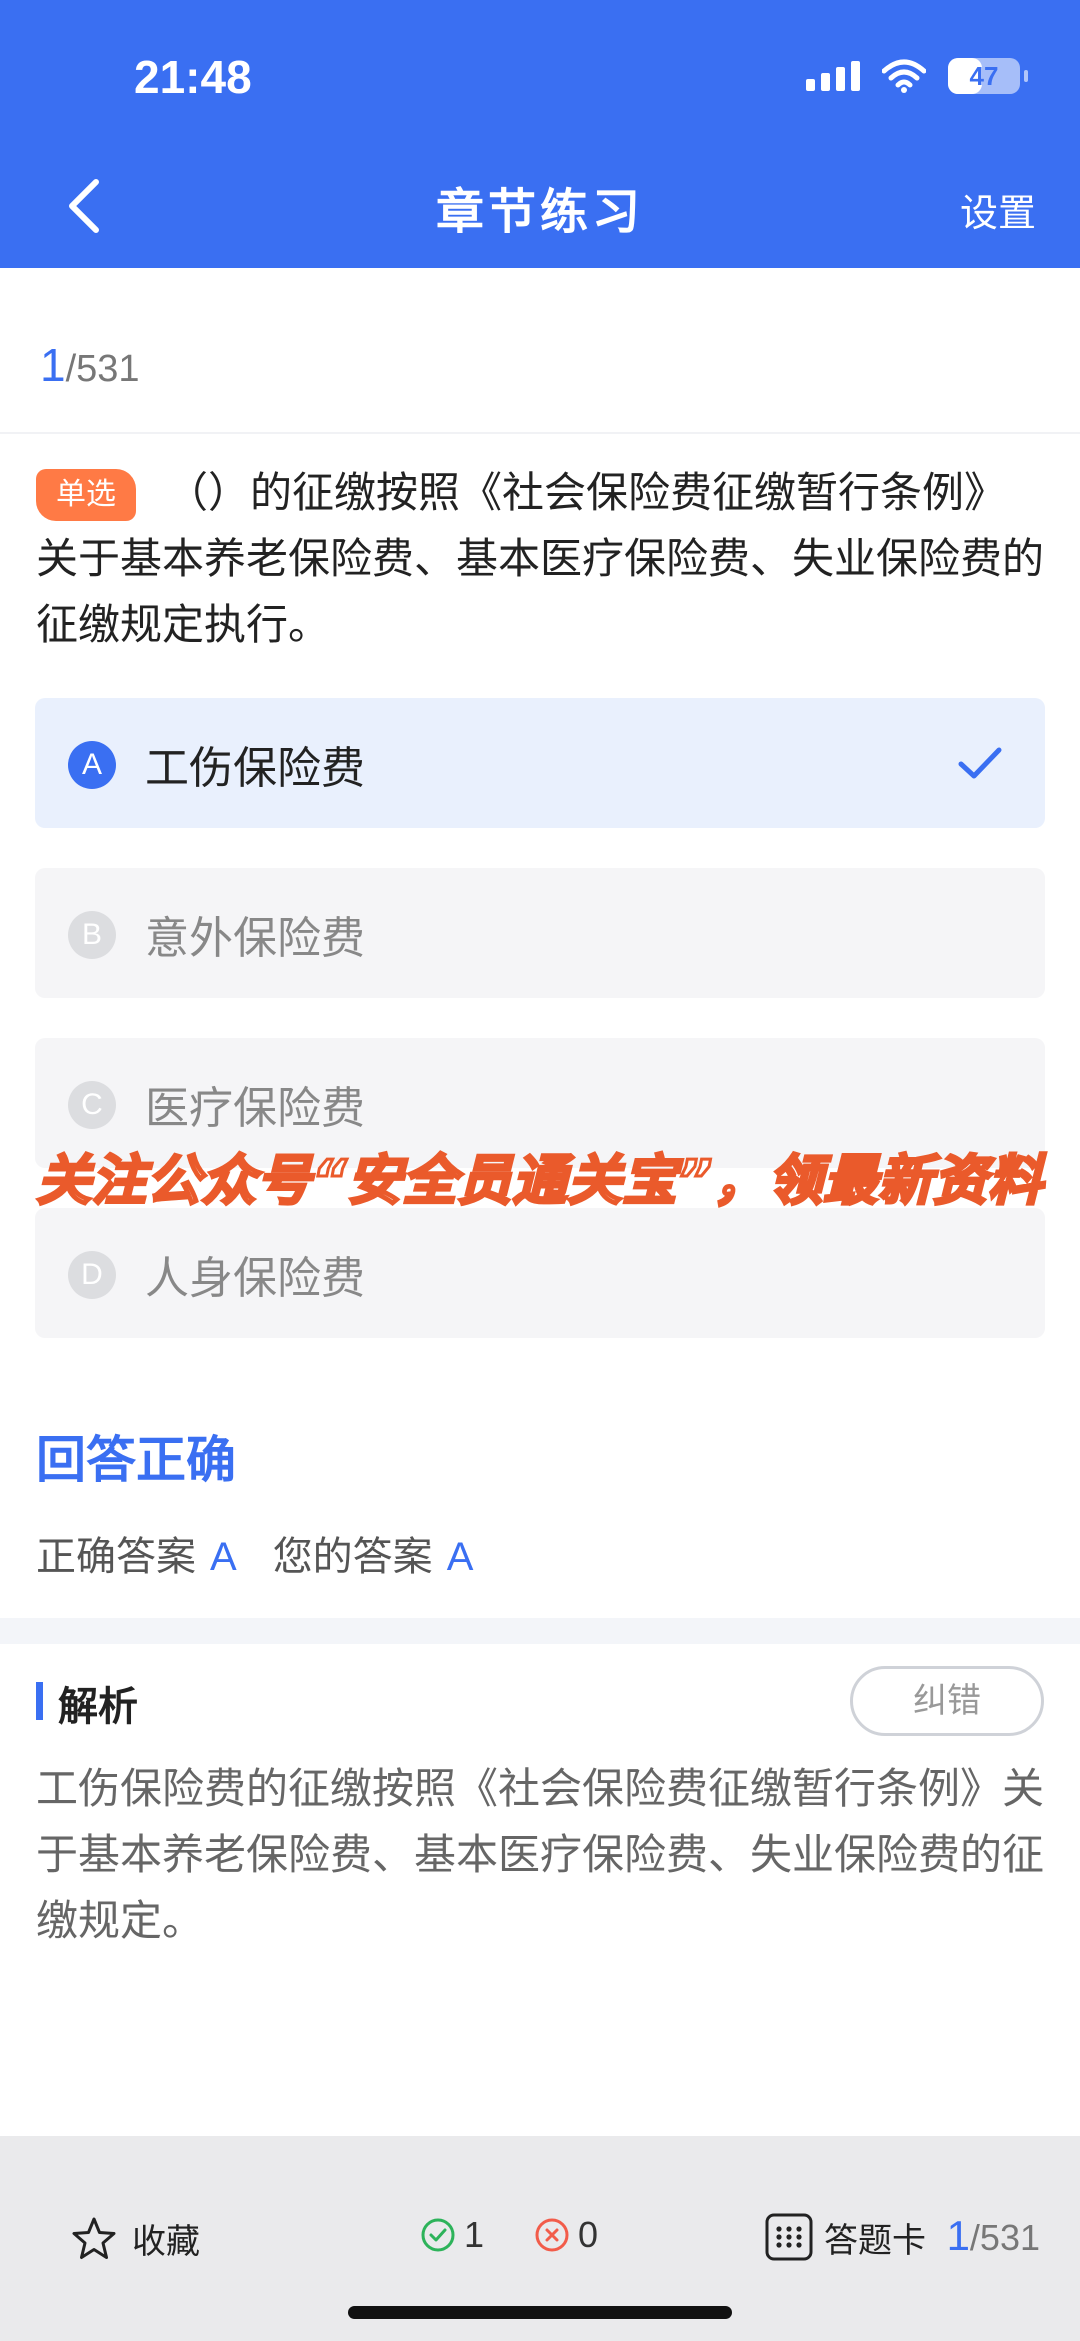  I want to click on bottom-progress: 1/531, so click(993, 2236).